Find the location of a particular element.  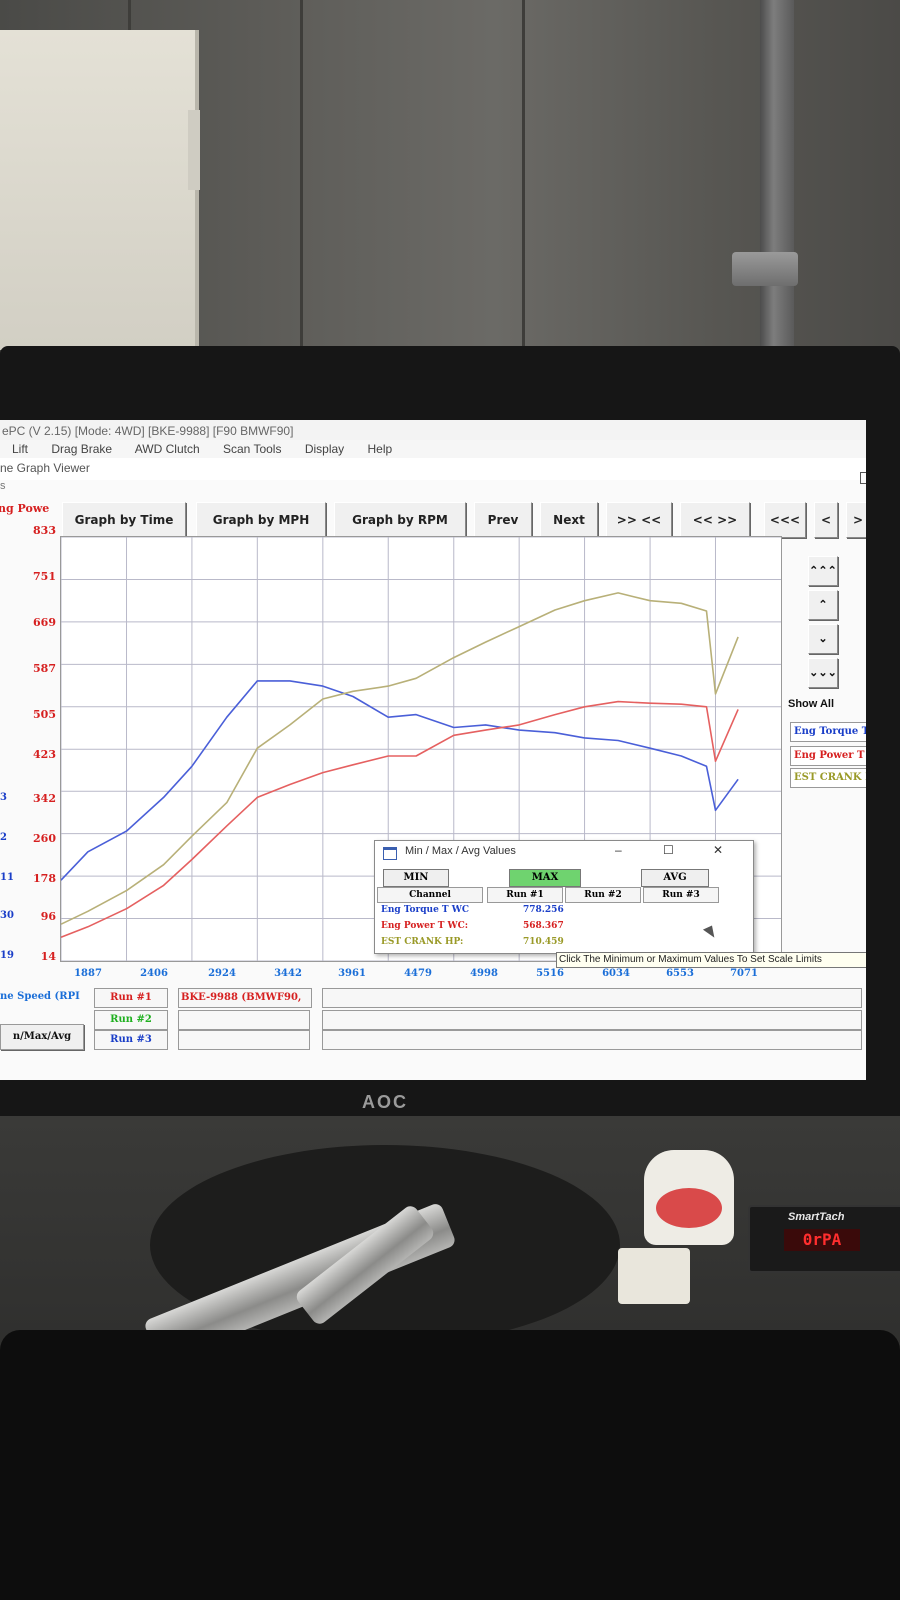

run1-name: BKE-9988 (BMWF90, is located at coordinates (245, 998).